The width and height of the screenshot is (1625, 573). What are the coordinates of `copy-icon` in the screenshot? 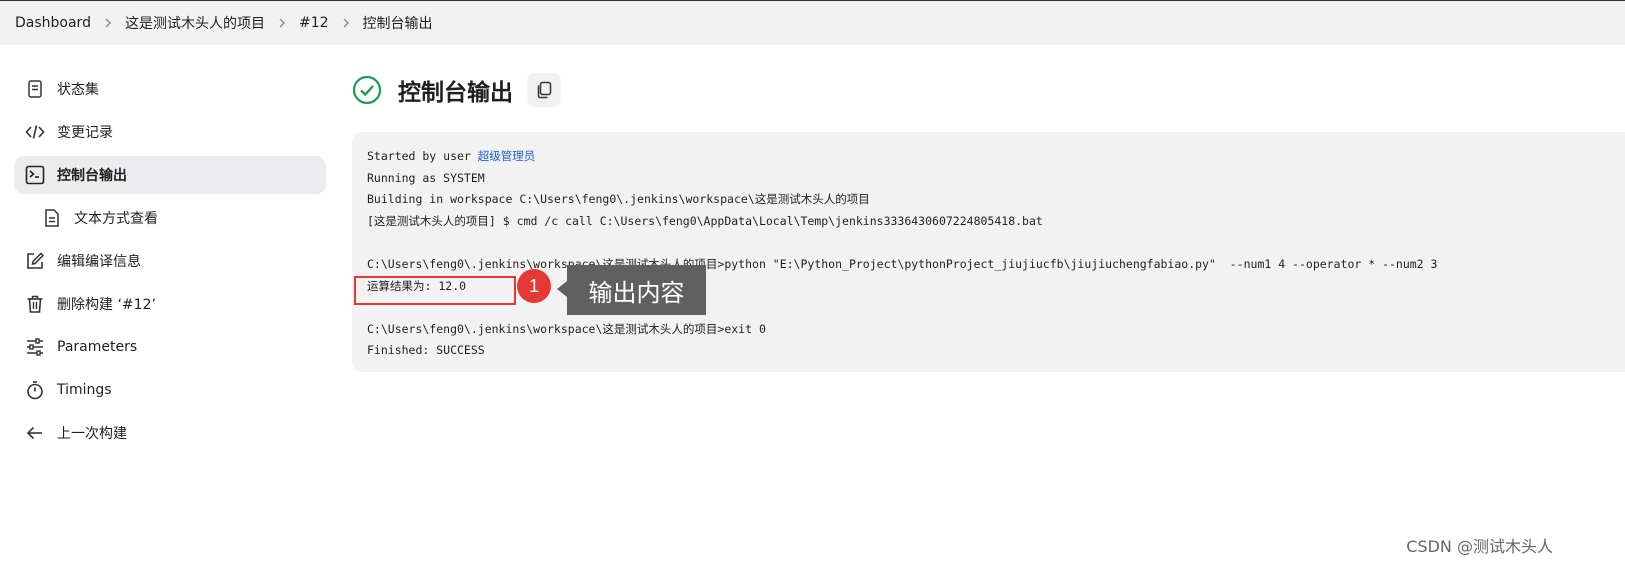 It's located at (544, 90).